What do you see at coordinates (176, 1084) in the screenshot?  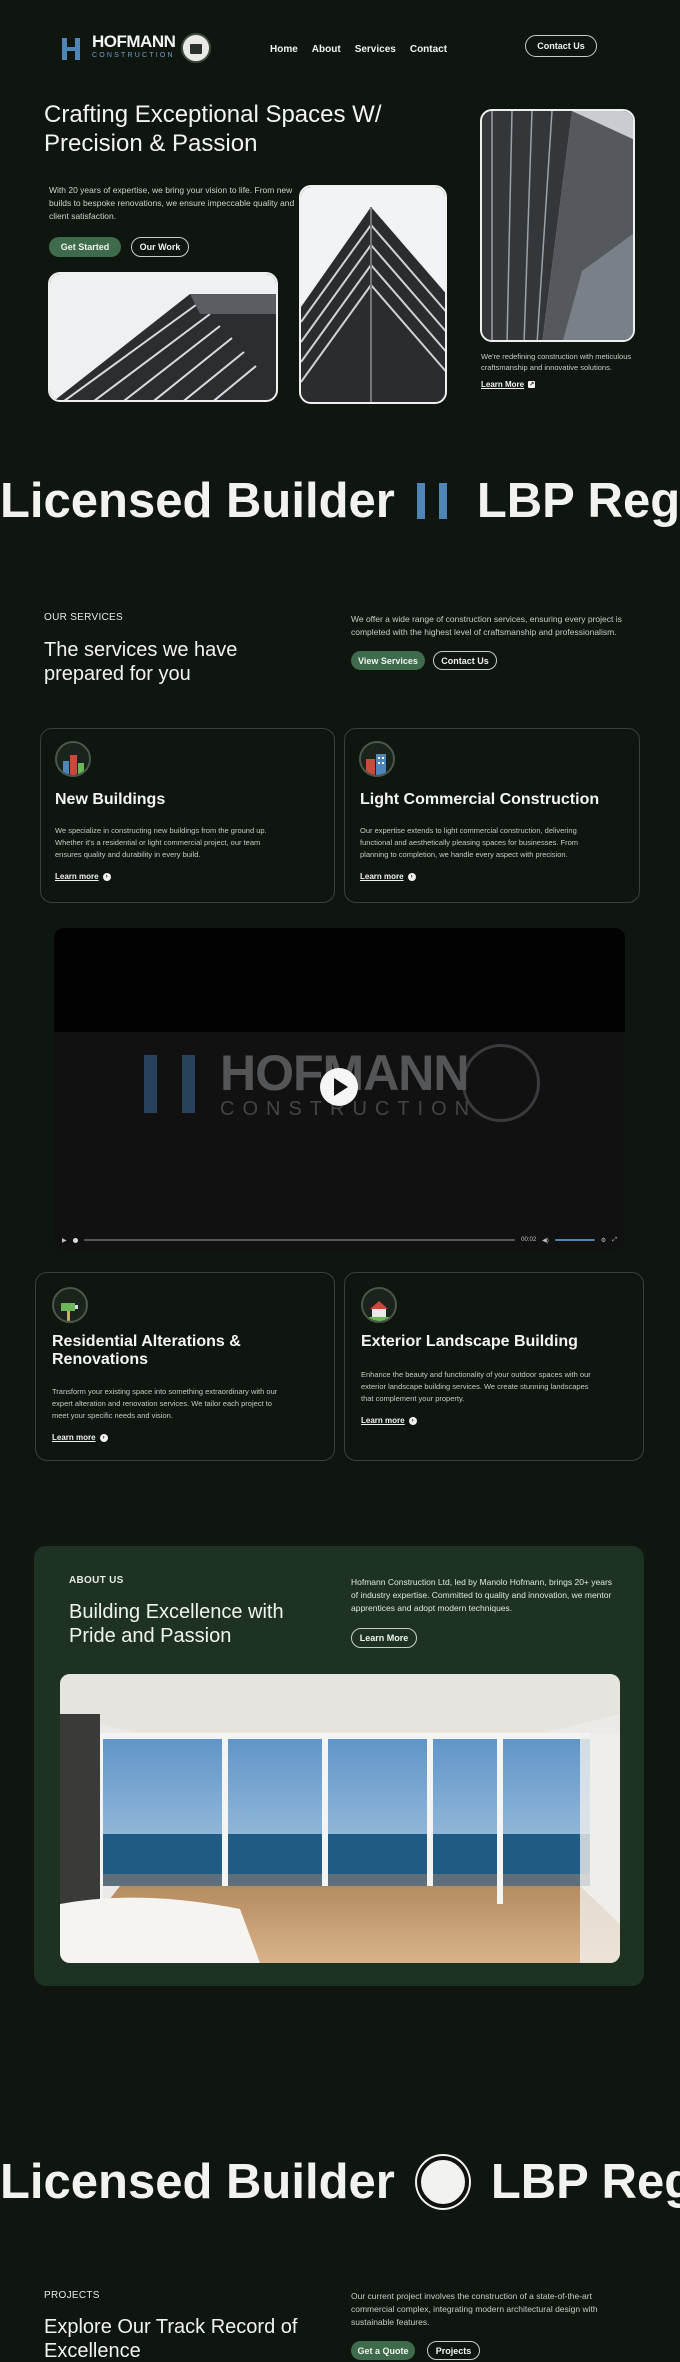 I see `video-brand-mark-icon` at bounding box center [176, 1084].